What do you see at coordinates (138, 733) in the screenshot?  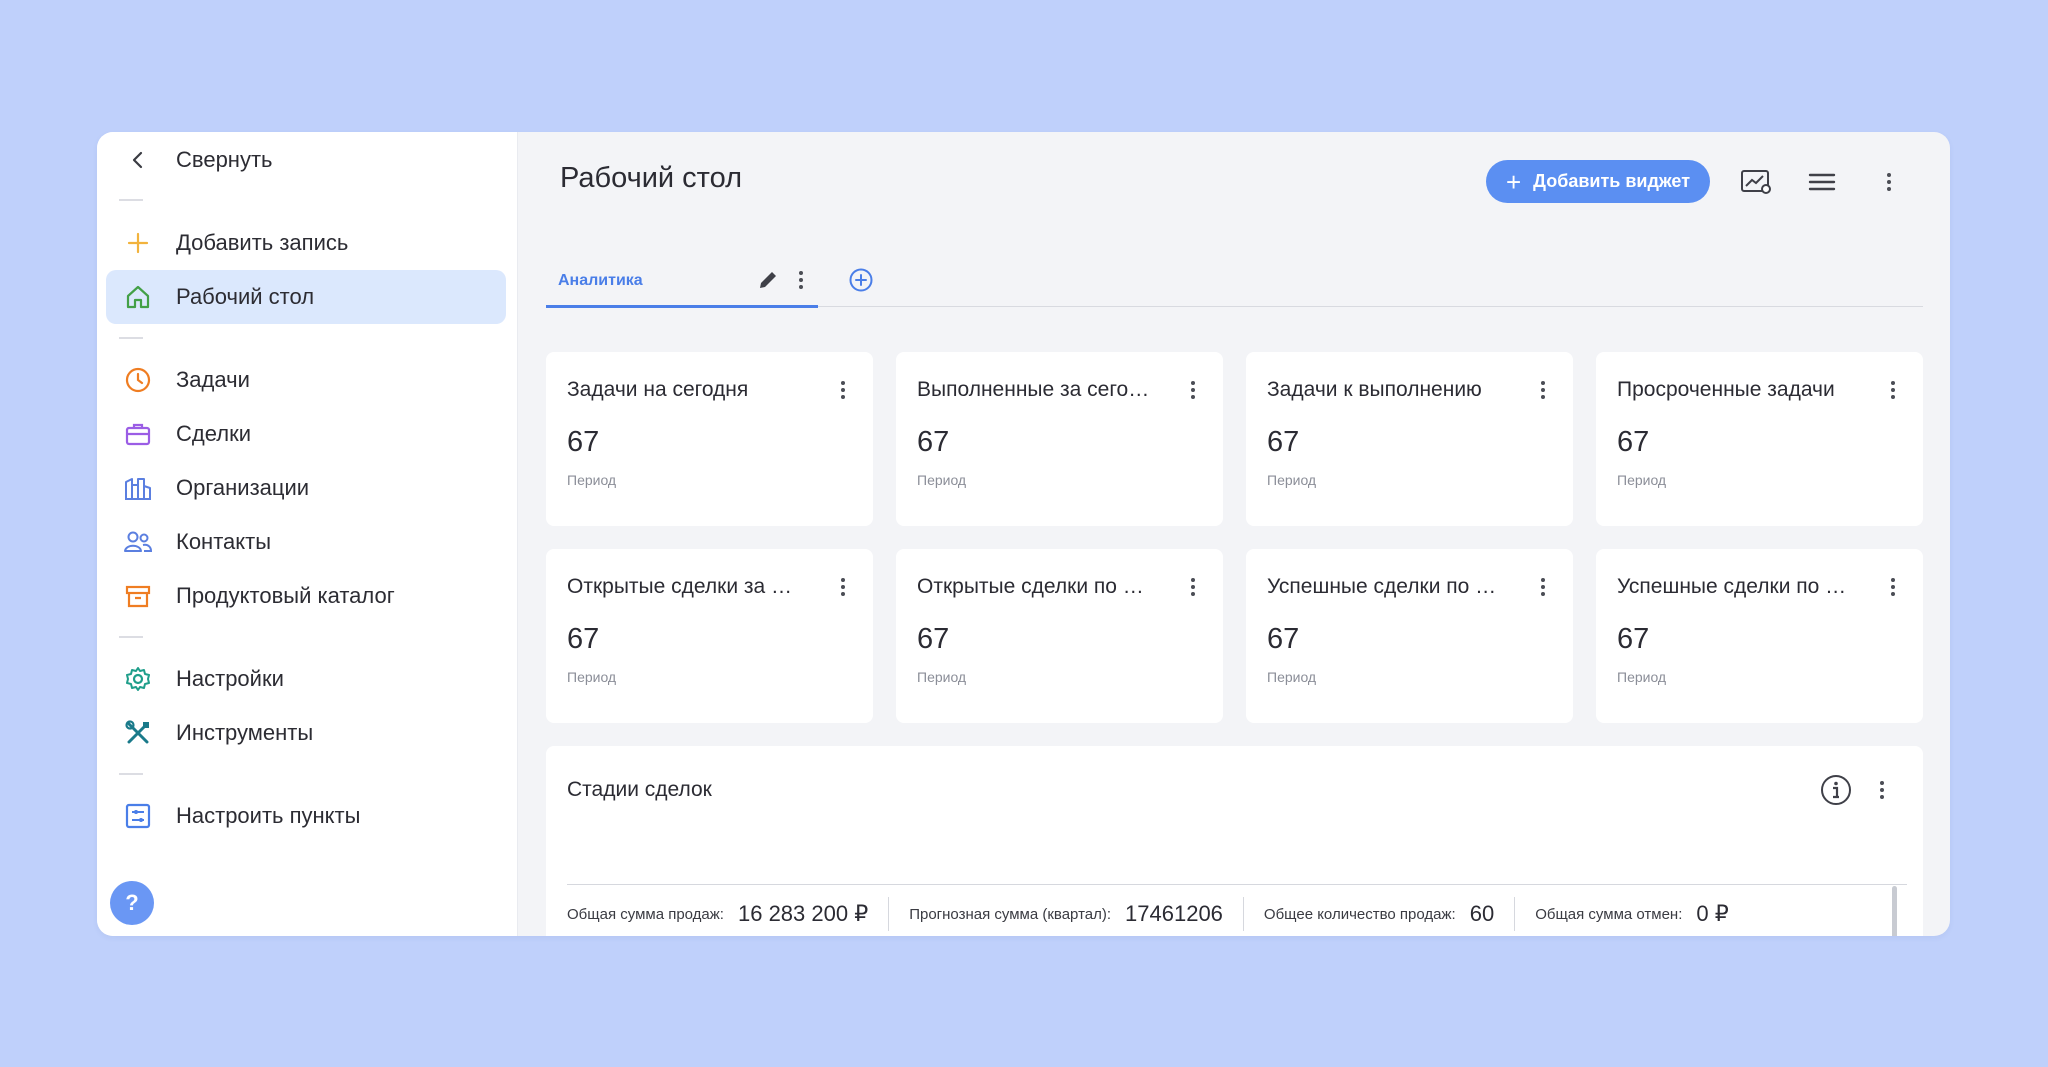 I see `tools-icon` at bounding box center [138, 733].